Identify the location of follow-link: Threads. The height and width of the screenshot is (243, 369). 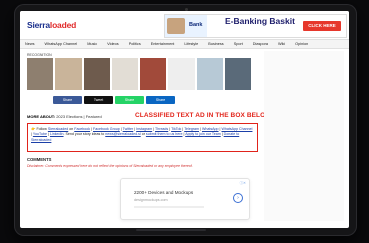
(161, 129).